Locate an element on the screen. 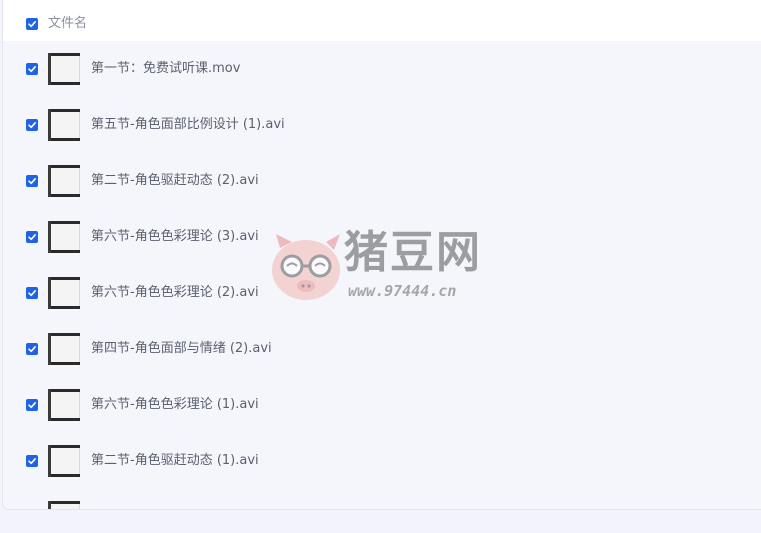  file-name: 第五节-角色面部比例设计 (1).avi is located at coordinates (188, 125).